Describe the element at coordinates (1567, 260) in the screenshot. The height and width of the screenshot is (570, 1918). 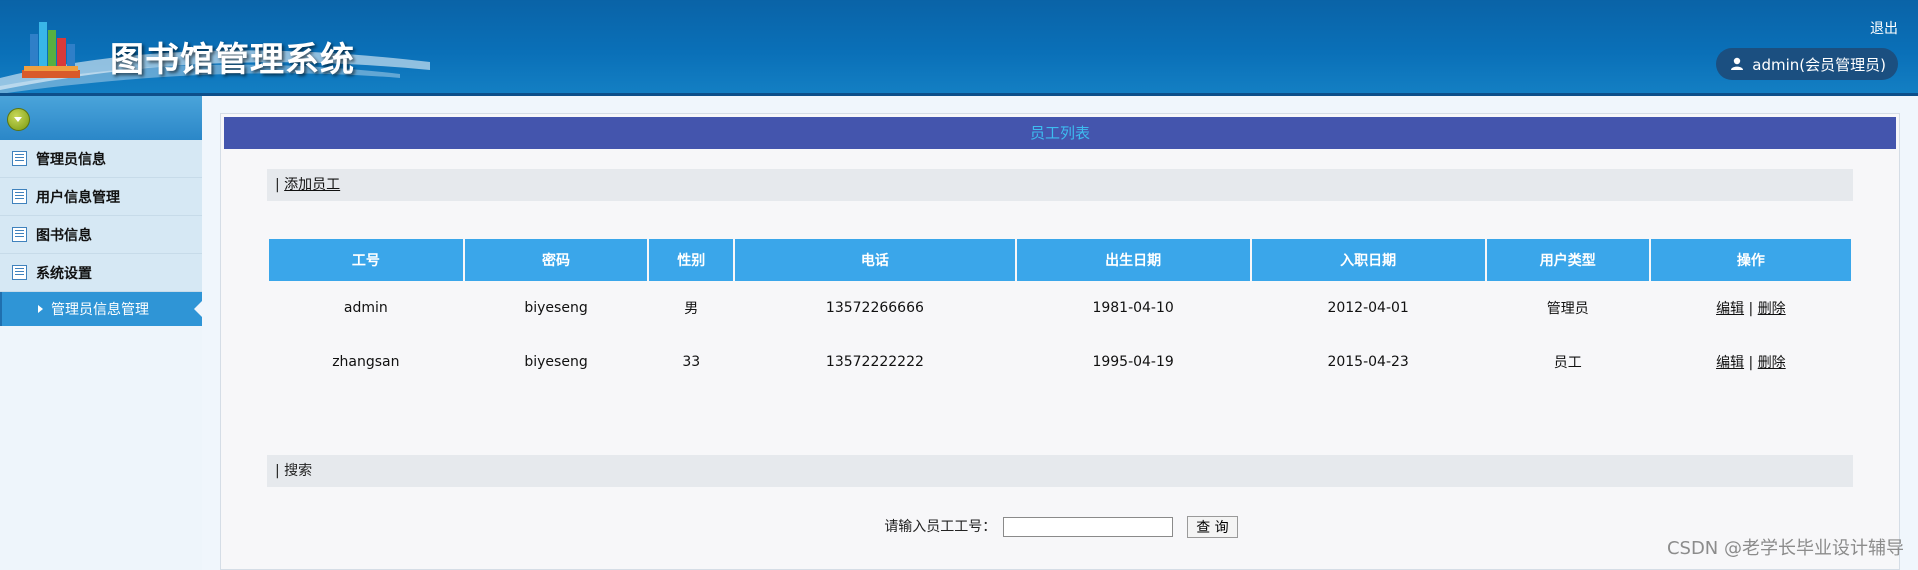
I see `column-header: 用户类型` at that location.